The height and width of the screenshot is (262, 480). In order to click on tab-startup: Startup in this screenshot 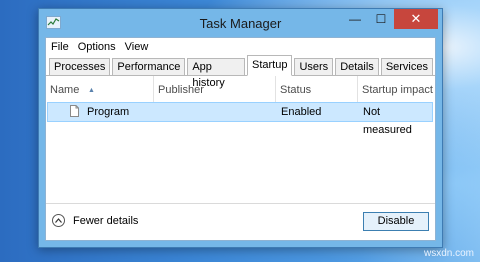, I will do `click(269, 65)`.